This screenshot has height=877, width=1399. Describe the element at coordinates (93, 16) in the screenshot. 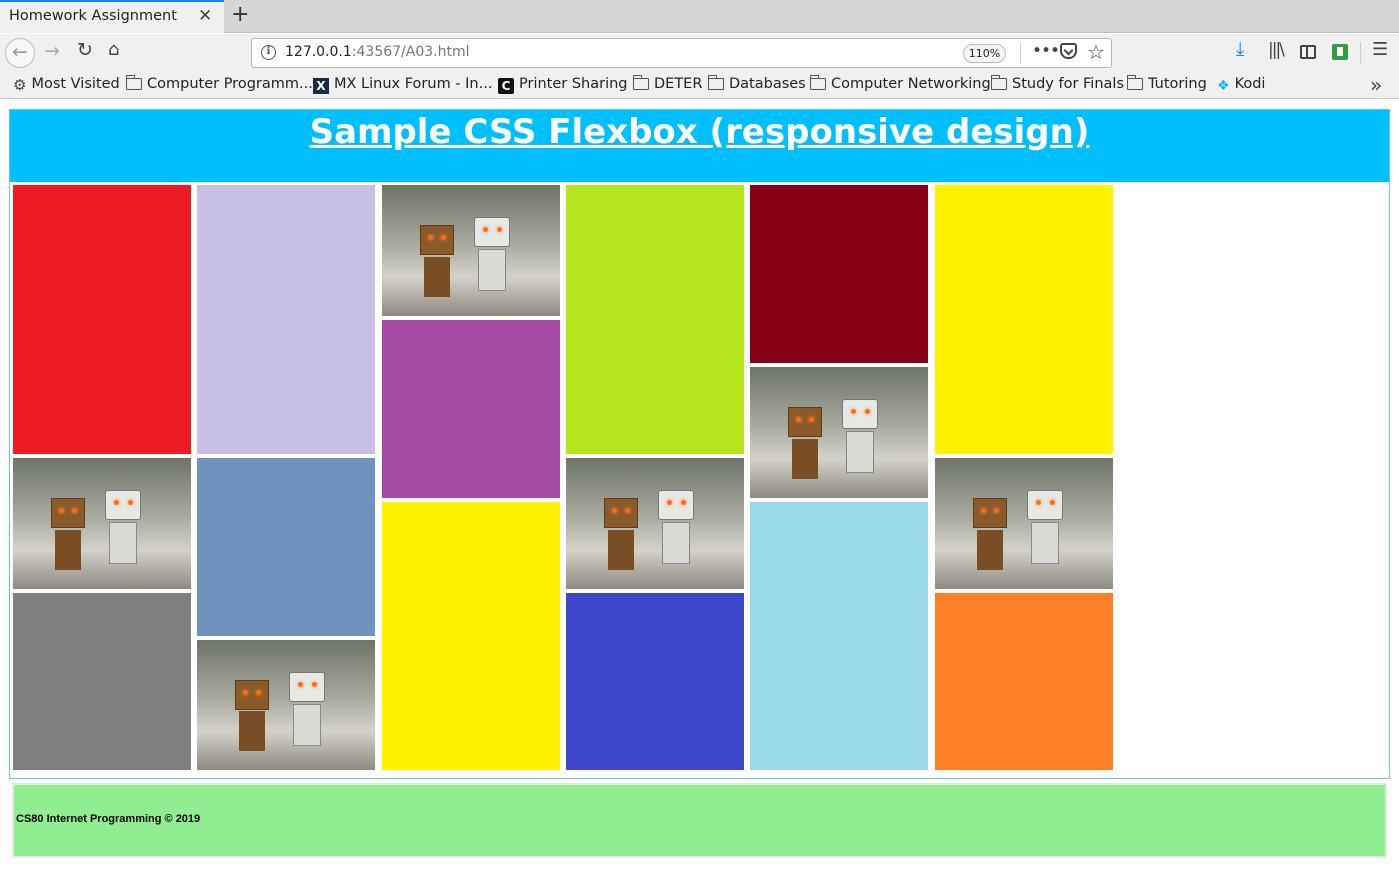

I see `tab-title: Homework Assignment` at that location.